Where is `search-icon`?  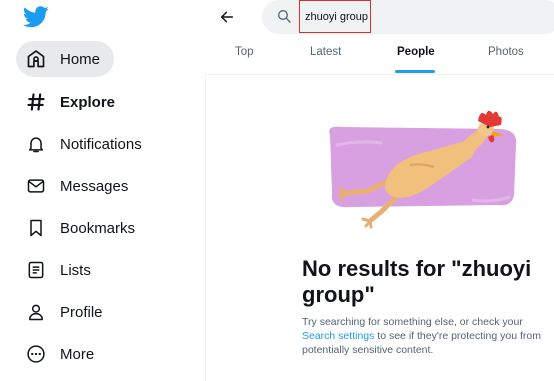
search-icon is located at coordinates (284, 16).